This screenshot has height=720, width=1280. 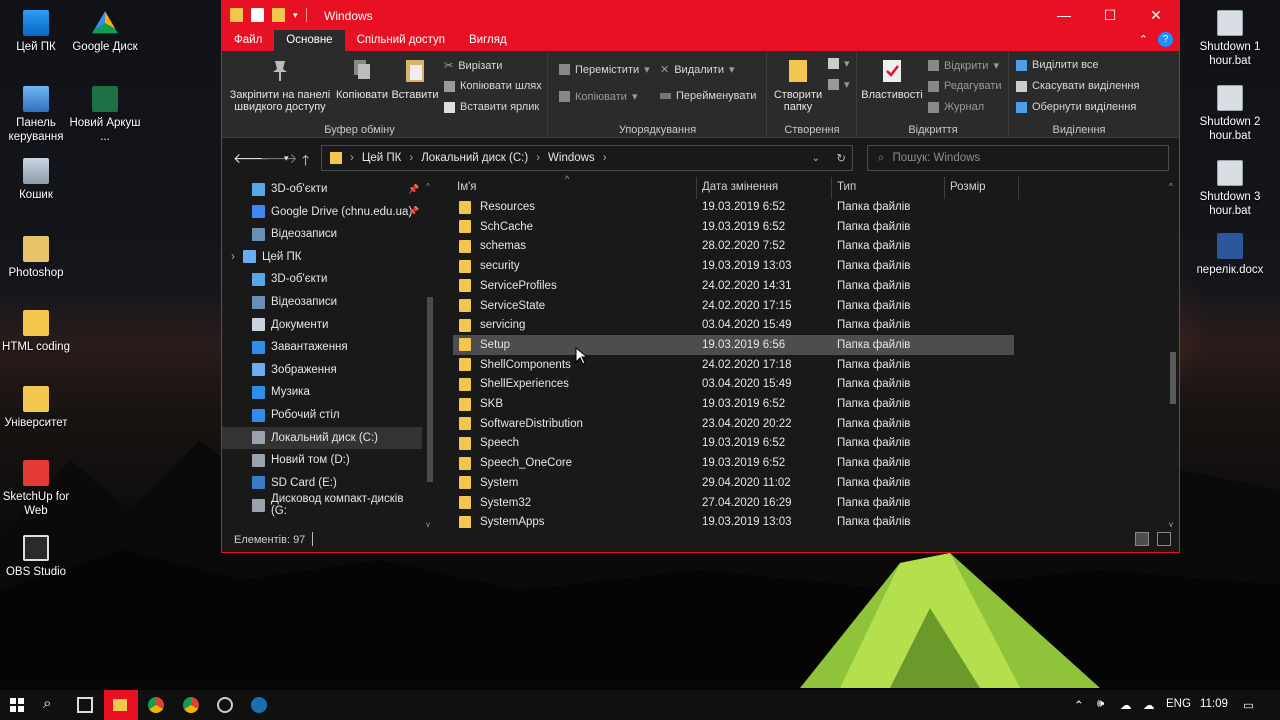 What do you see at coordinates (1077, 86) in the screenshot?
I see `select-none-button: Скасувати виділення` at bounding box center [1077, 86].